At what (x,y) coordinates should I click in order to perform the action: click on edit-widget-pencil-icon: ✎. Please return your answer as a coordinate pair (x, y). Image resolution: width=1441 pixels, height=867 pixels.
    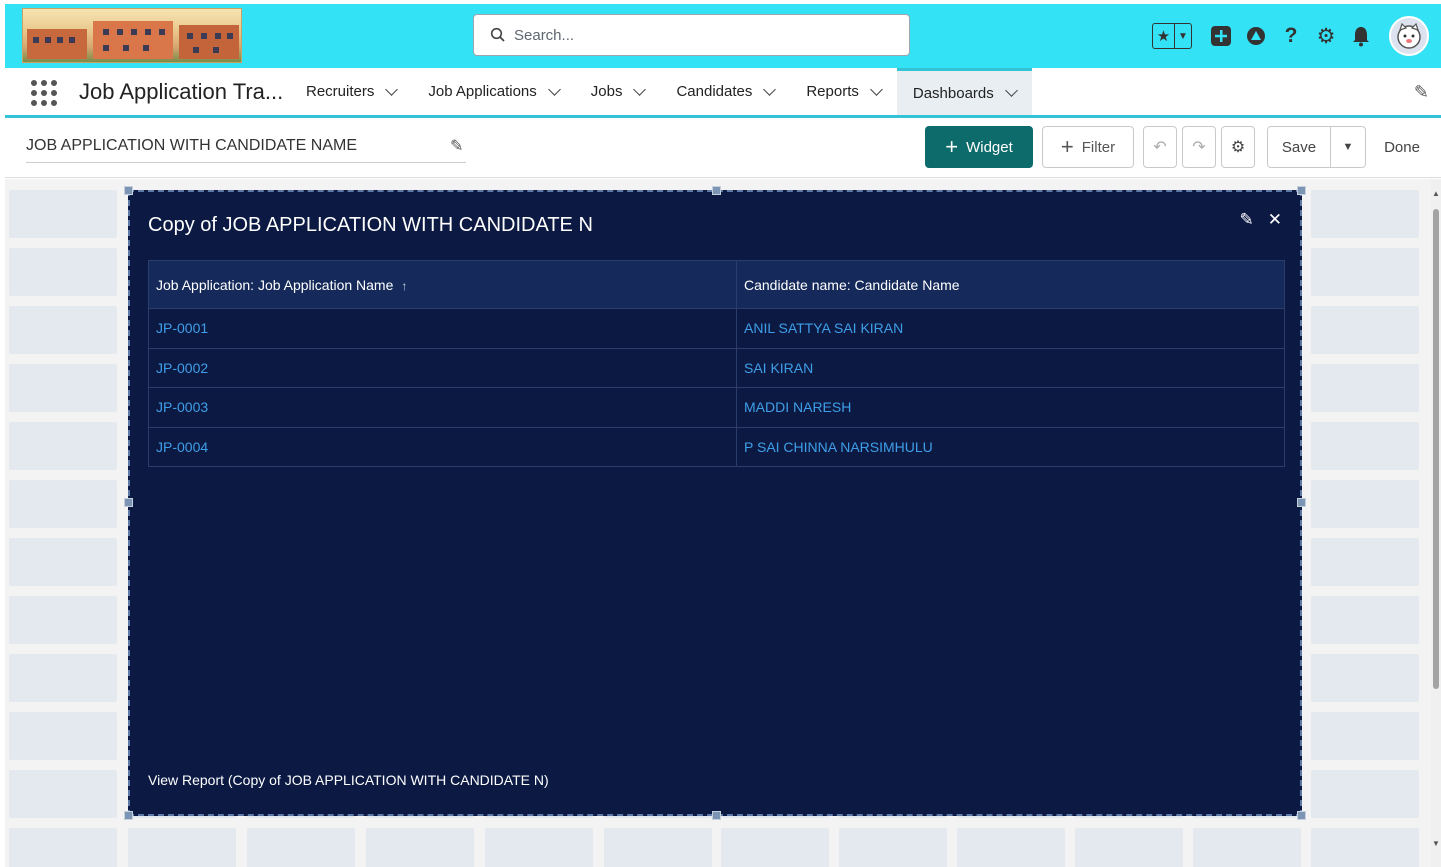
    Looking at the image, I should click on (1247, 220).